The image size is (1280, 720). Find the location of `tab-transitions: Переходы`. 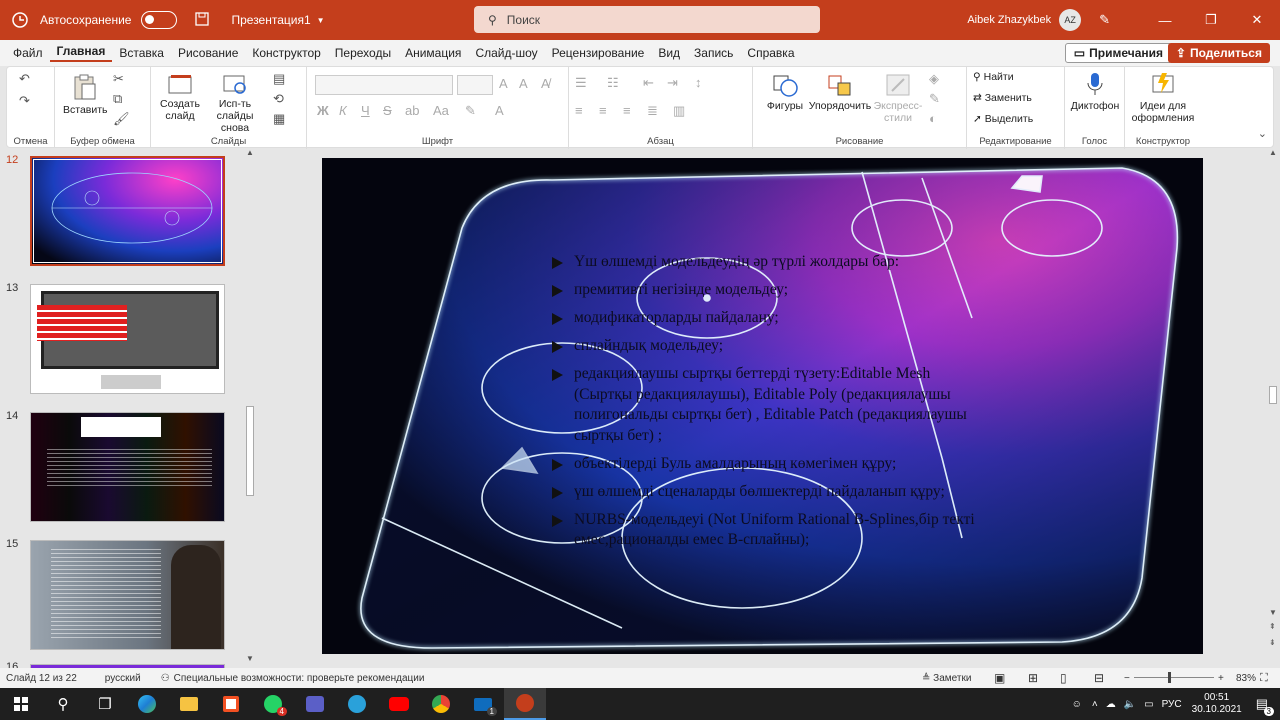

tab-transitions: Переходы is located at coordinates (363, 53).